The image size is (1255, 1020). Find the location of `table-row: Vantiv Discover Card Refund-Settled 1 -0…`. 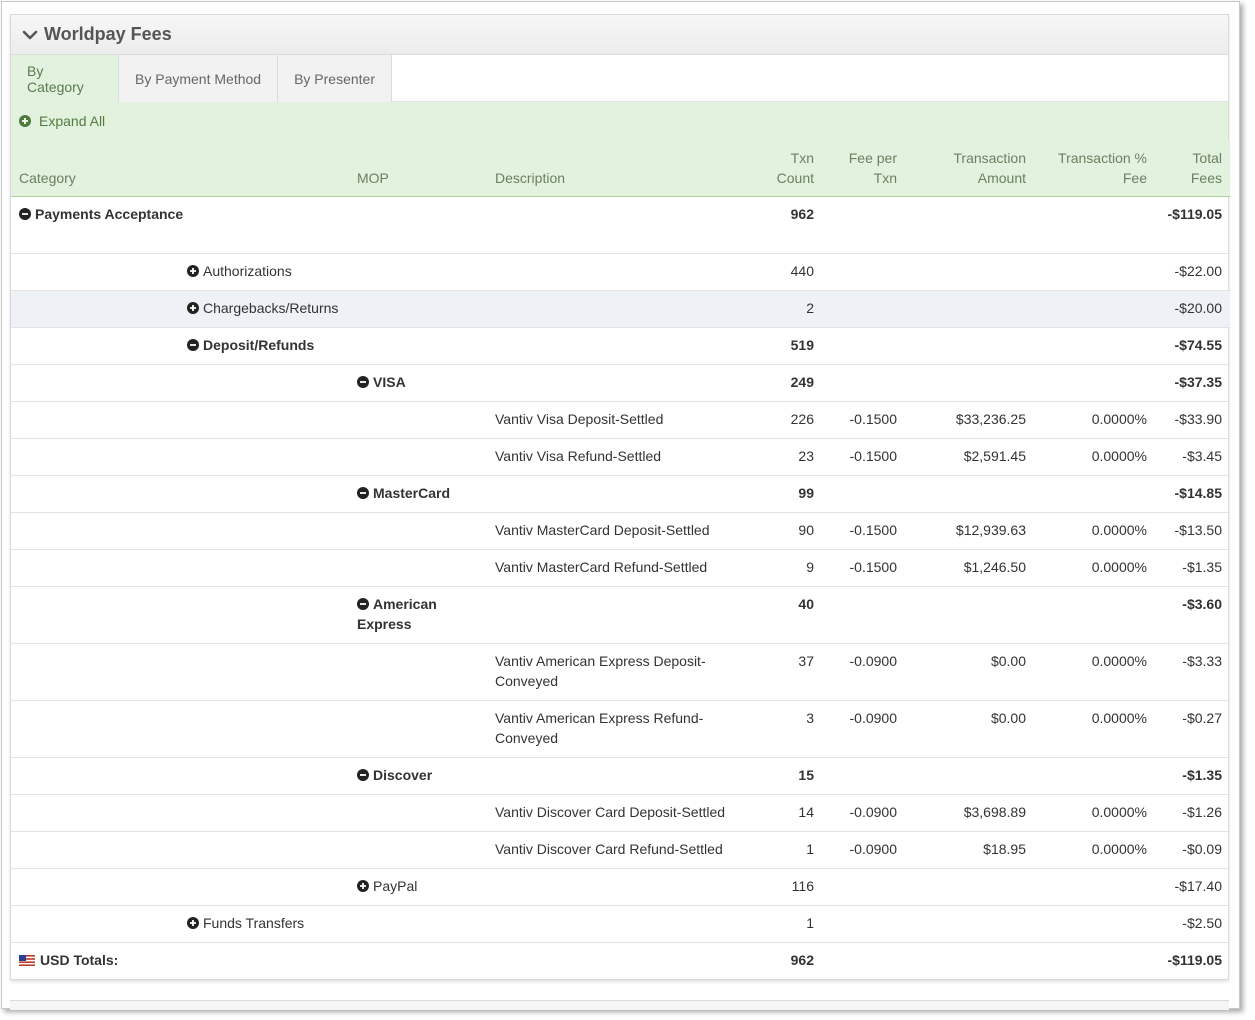

table-row: Vantiv Discover Card Refund-Settled 1 -0… is located at coordinates (620, 849).